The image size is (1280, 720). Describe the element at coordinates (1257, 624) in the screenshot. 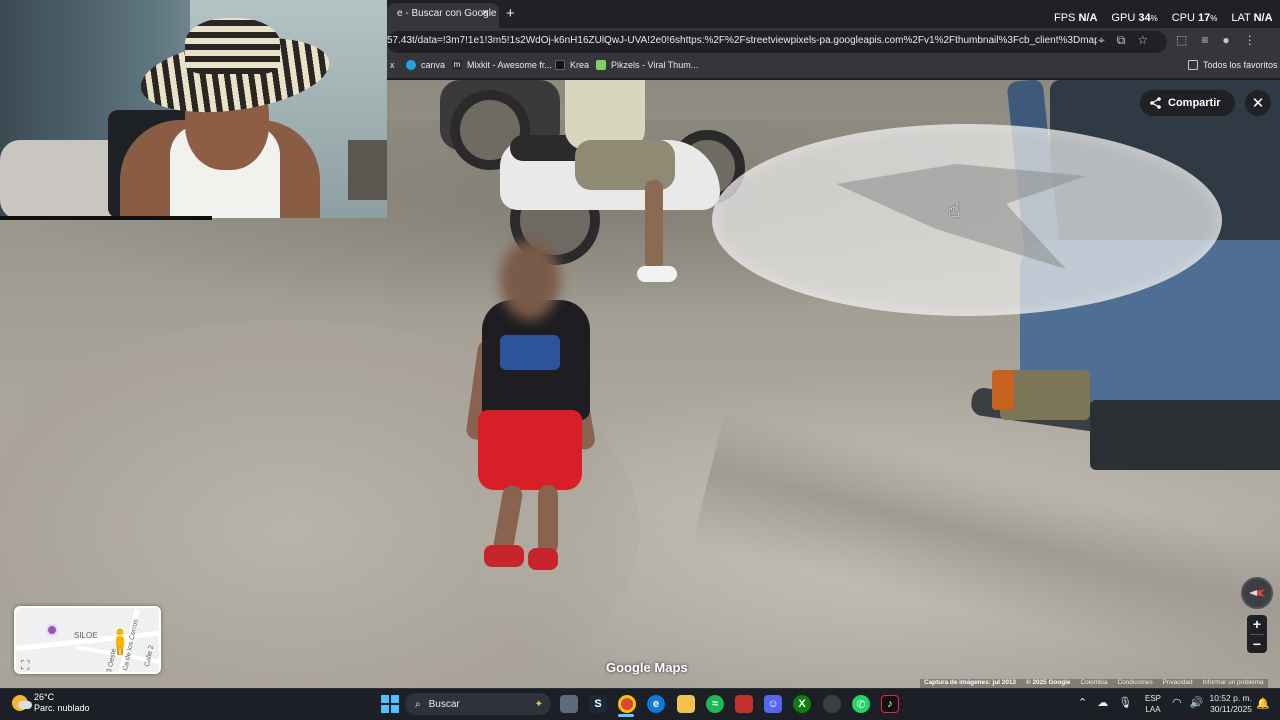

I see `zoom-in-button: +` at that location.